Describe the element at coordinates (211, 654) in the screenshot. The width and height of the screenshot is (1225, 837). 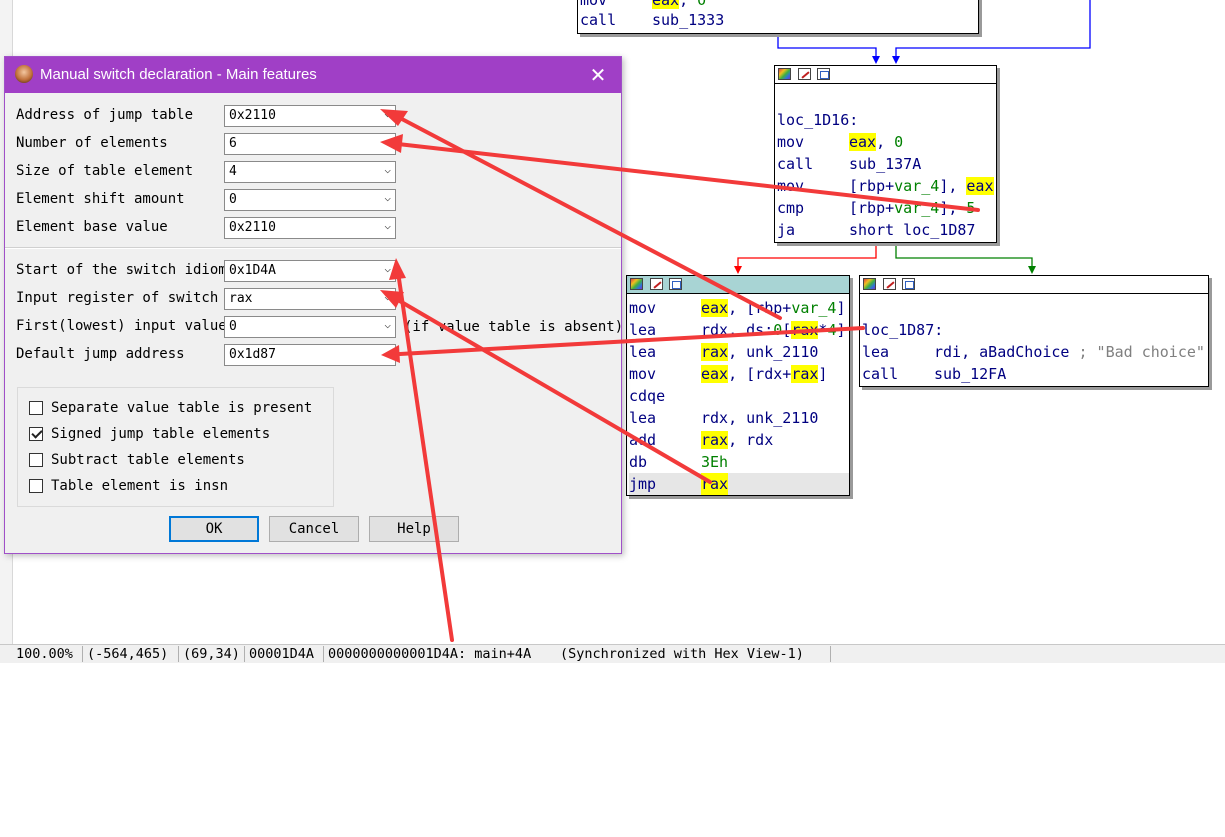
I see `status-block-coords: (69,34)` at that location.